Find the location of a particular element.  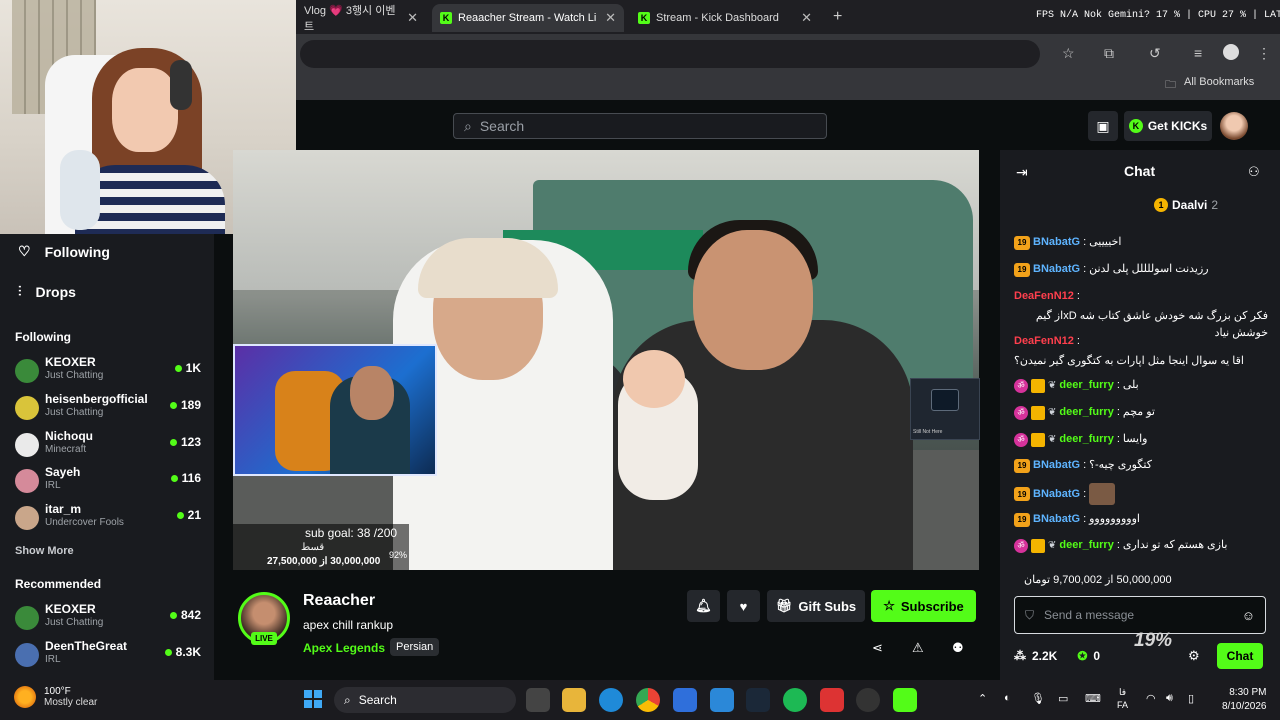

user-options-icon: ⚉ is located at coordinates (958, 648).